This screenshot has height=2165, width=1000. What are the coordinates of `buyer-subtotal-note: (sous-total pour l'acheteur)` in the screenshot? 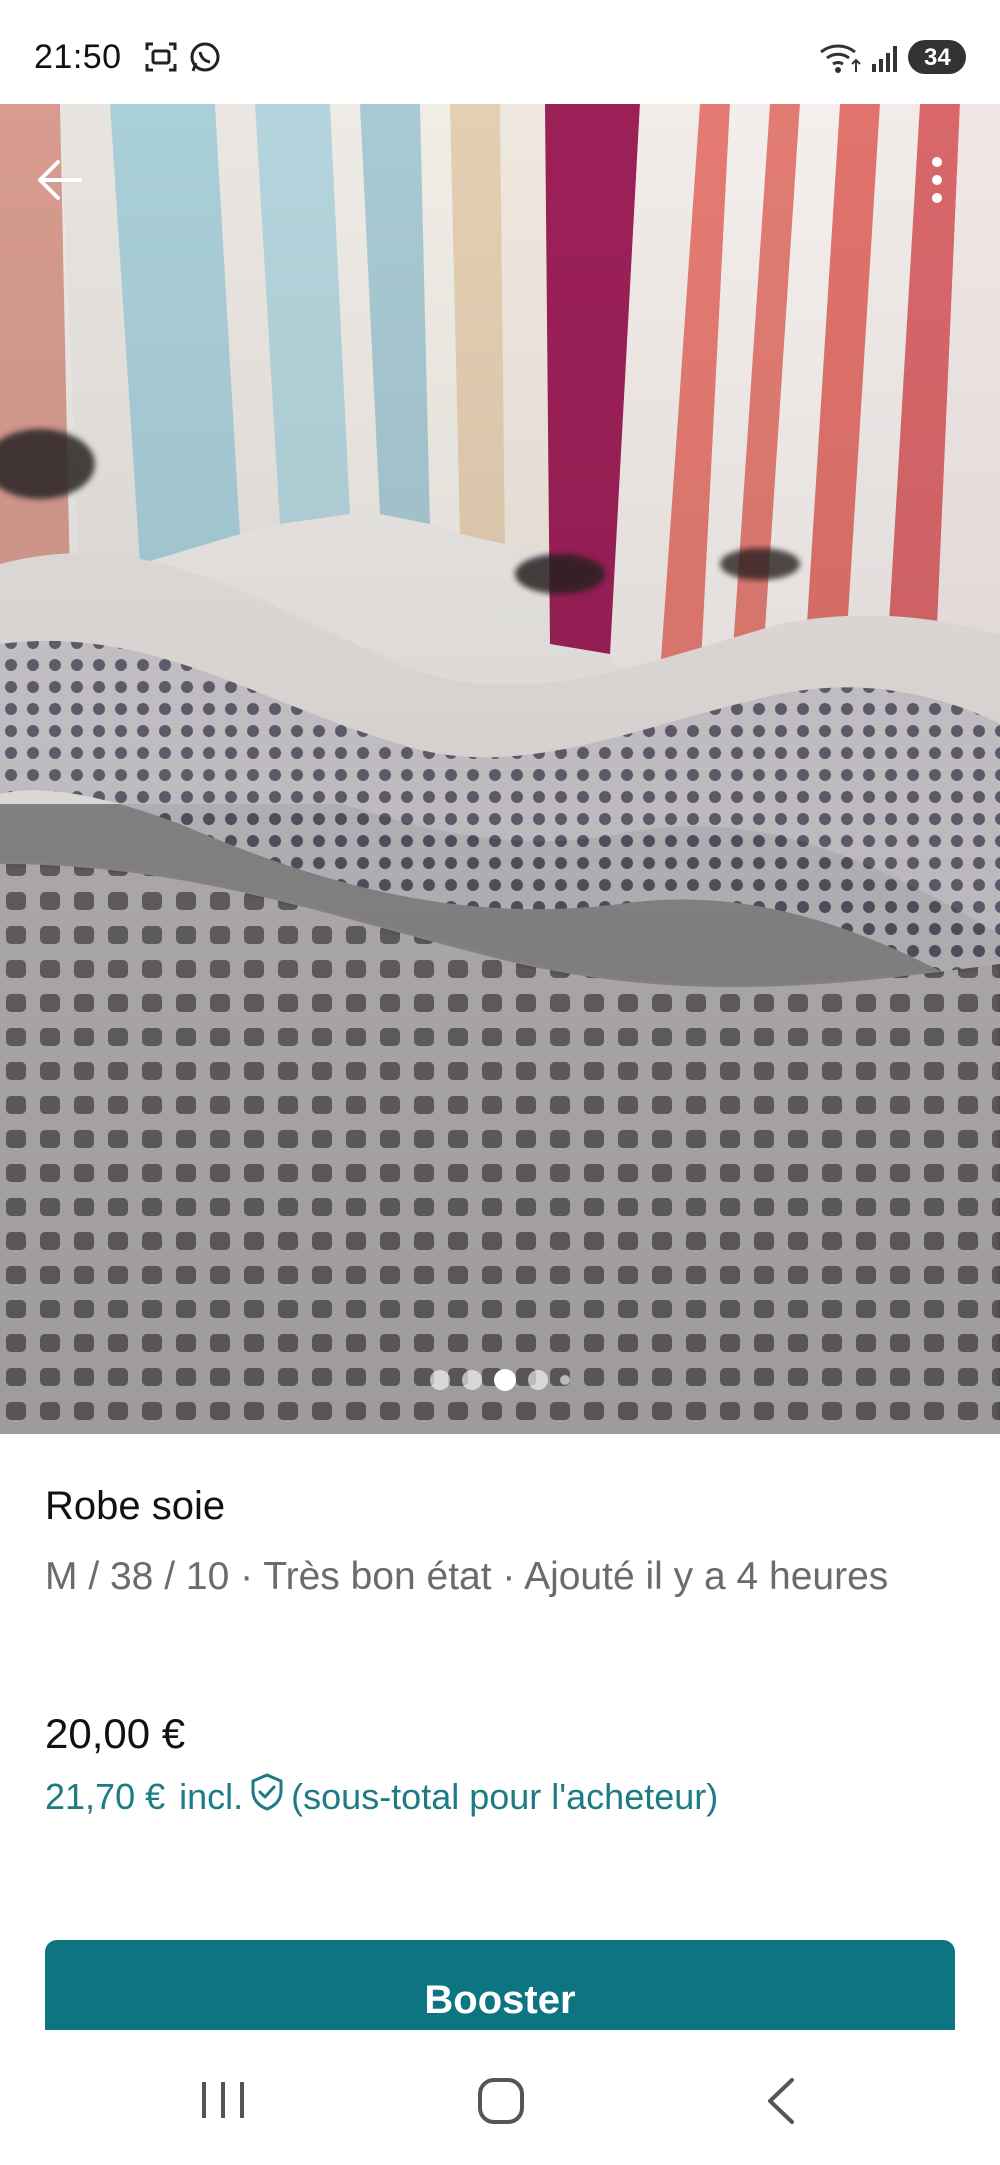 It's located at (505, 1796).